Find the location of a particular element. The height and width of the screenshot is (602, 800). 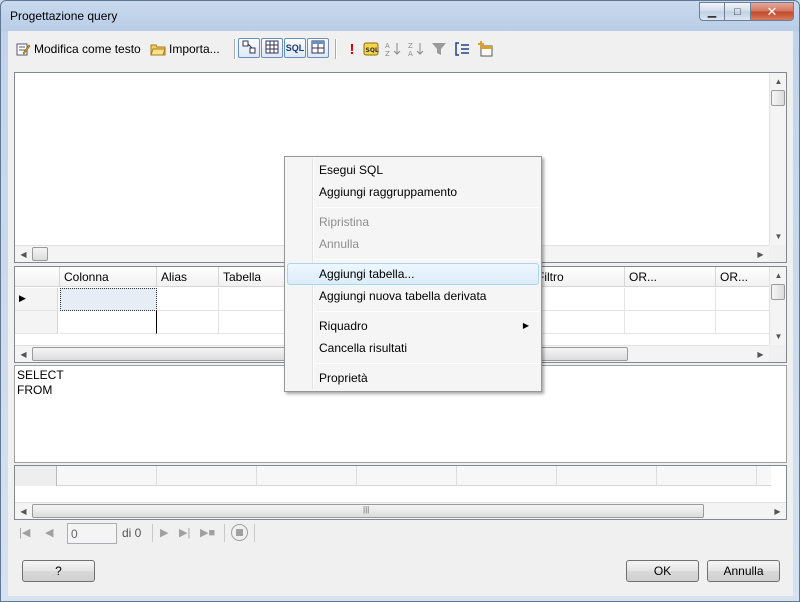

window-controls: ▁ □ ✕ is located at coordinates (746, 11).